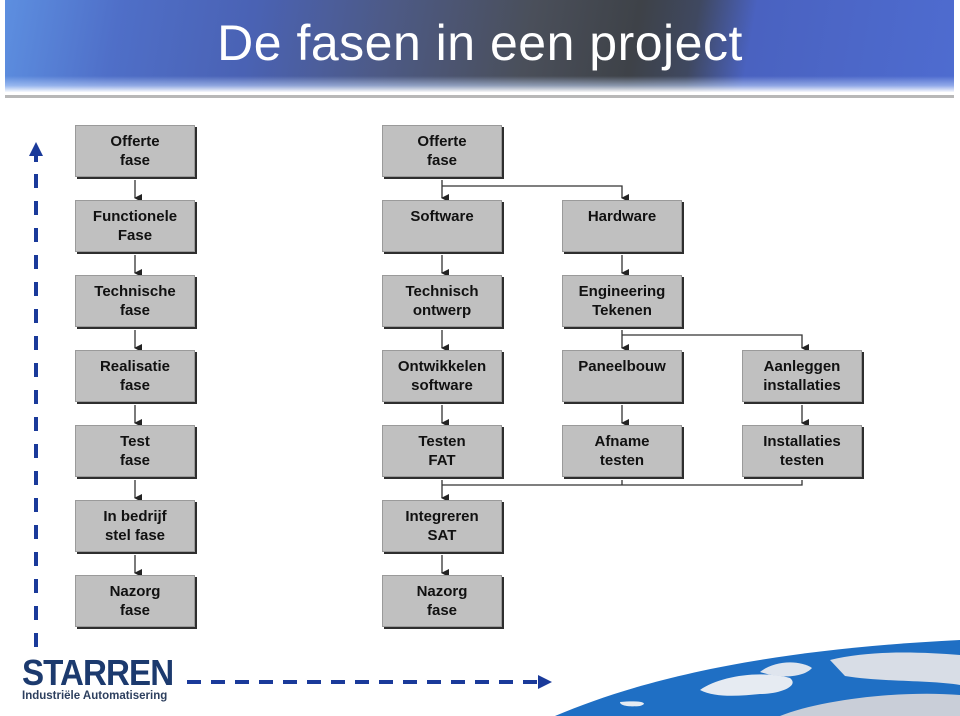  Describe the element at coordinates (442, 216) in the screenshot. I see `flow-label: Software` at that location.